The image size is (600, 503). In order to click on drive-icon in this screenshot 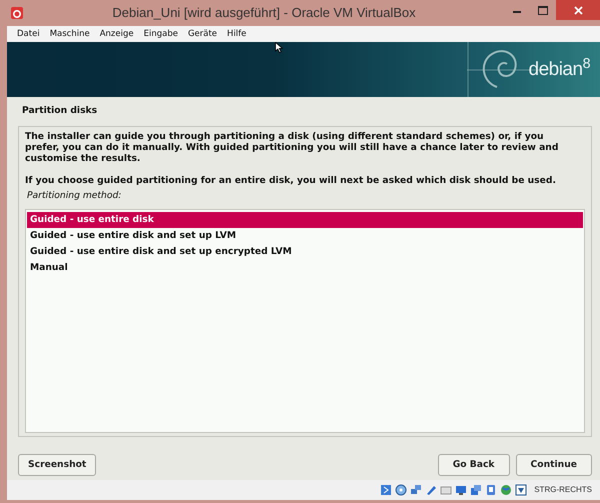, I will do `click(386, 490)`.